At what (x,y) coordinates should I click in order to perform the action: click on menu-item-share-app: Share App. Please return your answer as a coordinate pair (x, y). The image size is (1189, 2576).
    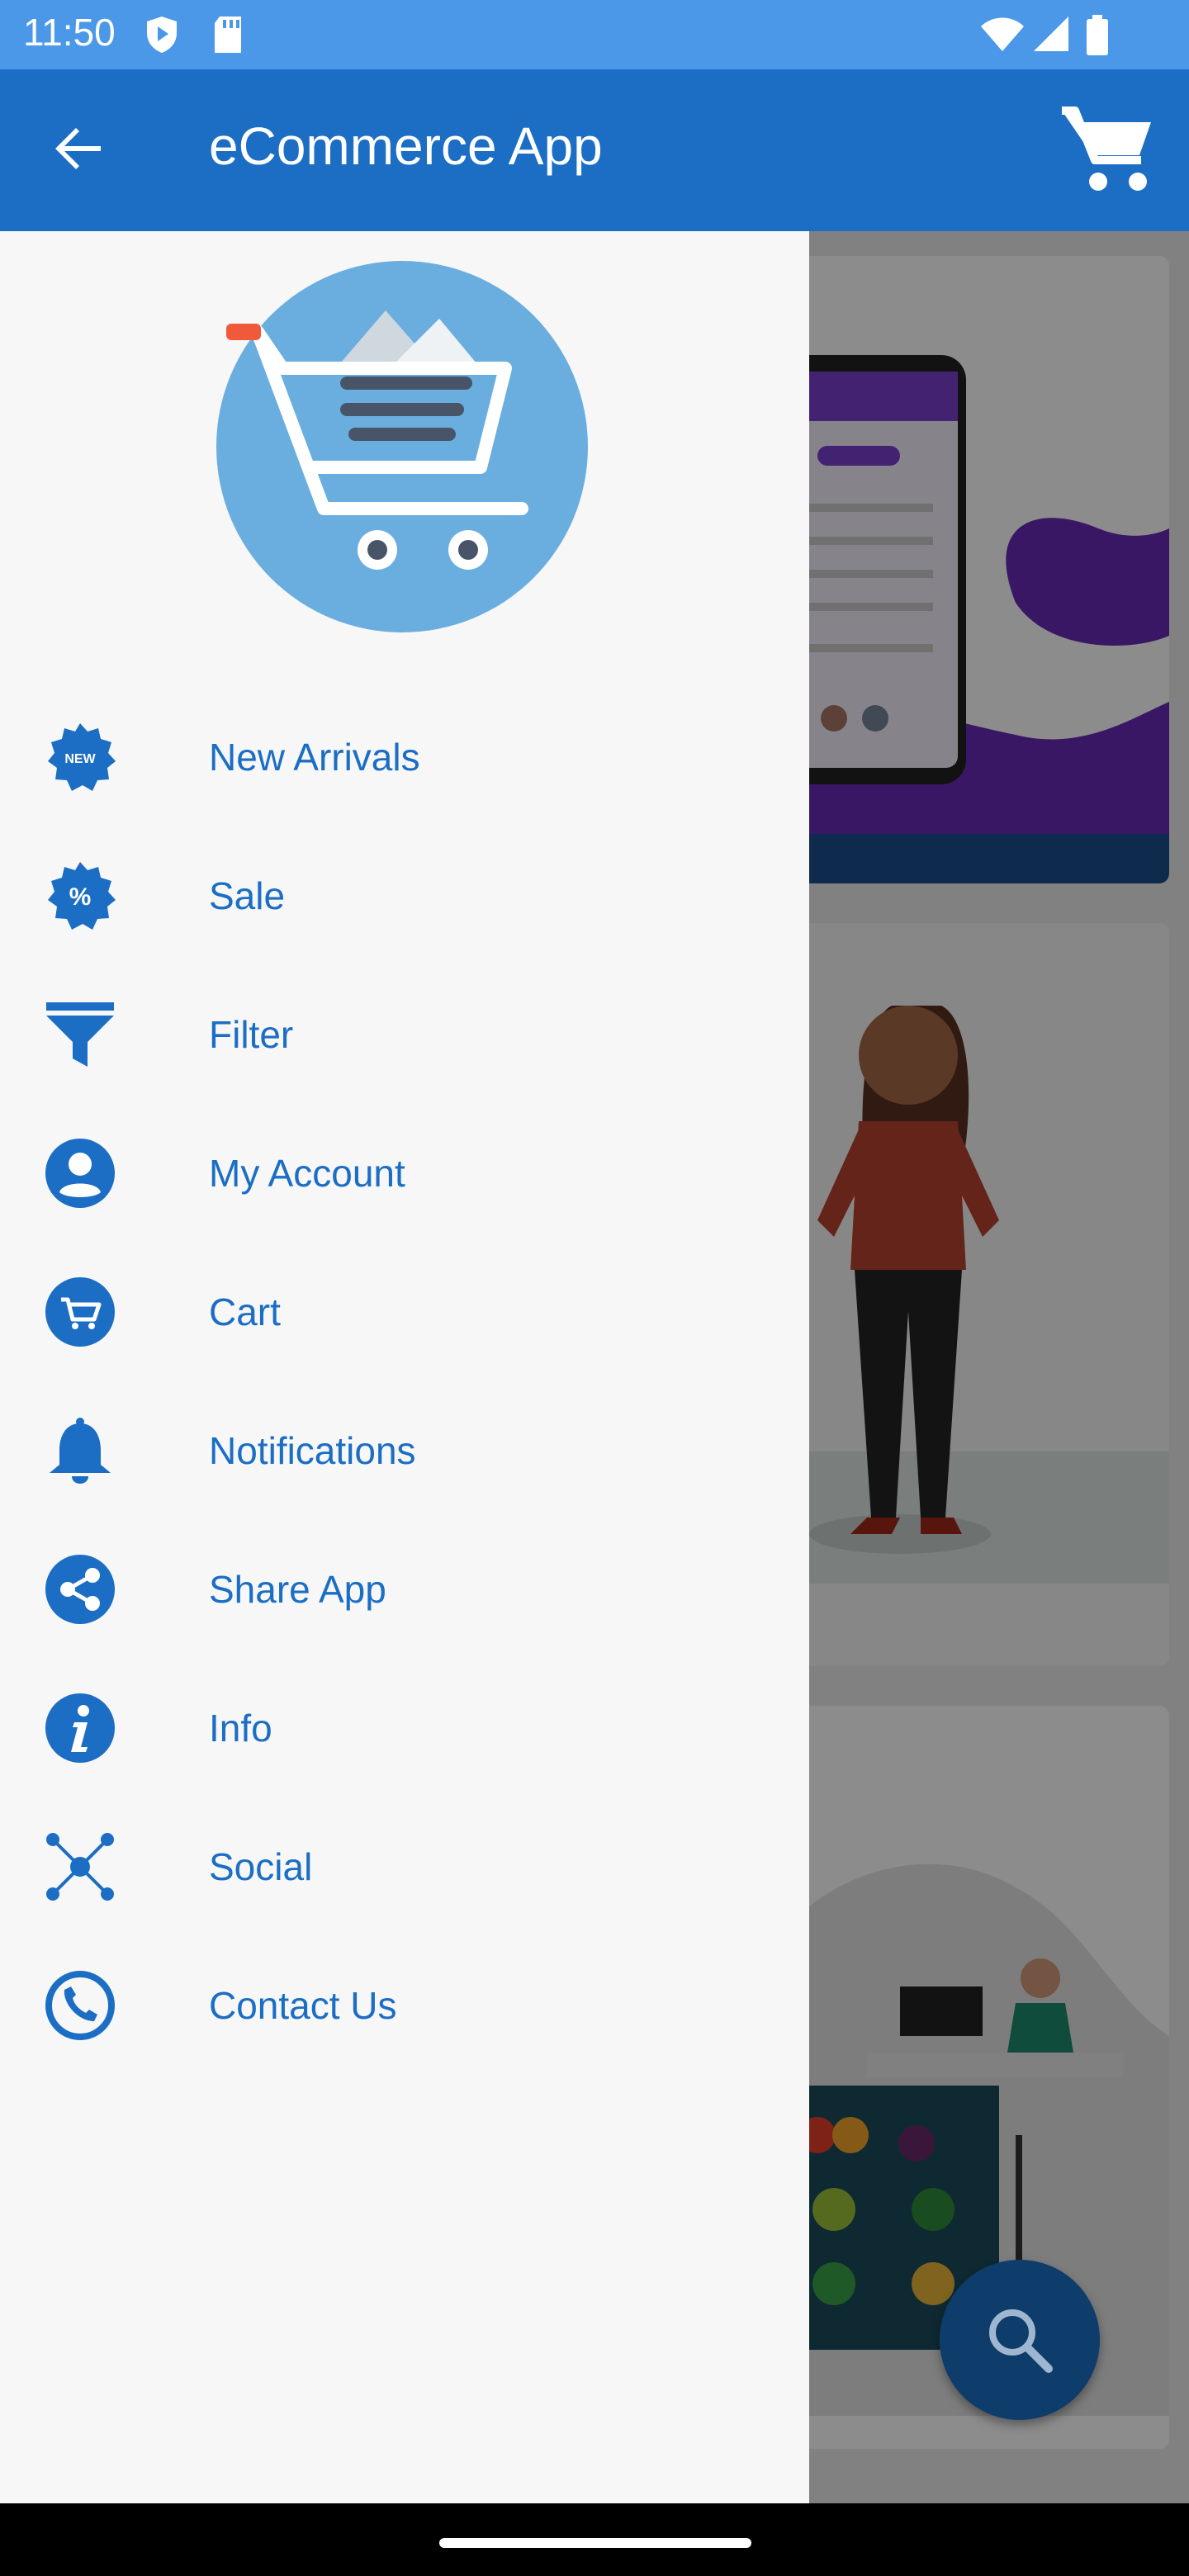
    Looking at the image, I should click on (404, 1589).